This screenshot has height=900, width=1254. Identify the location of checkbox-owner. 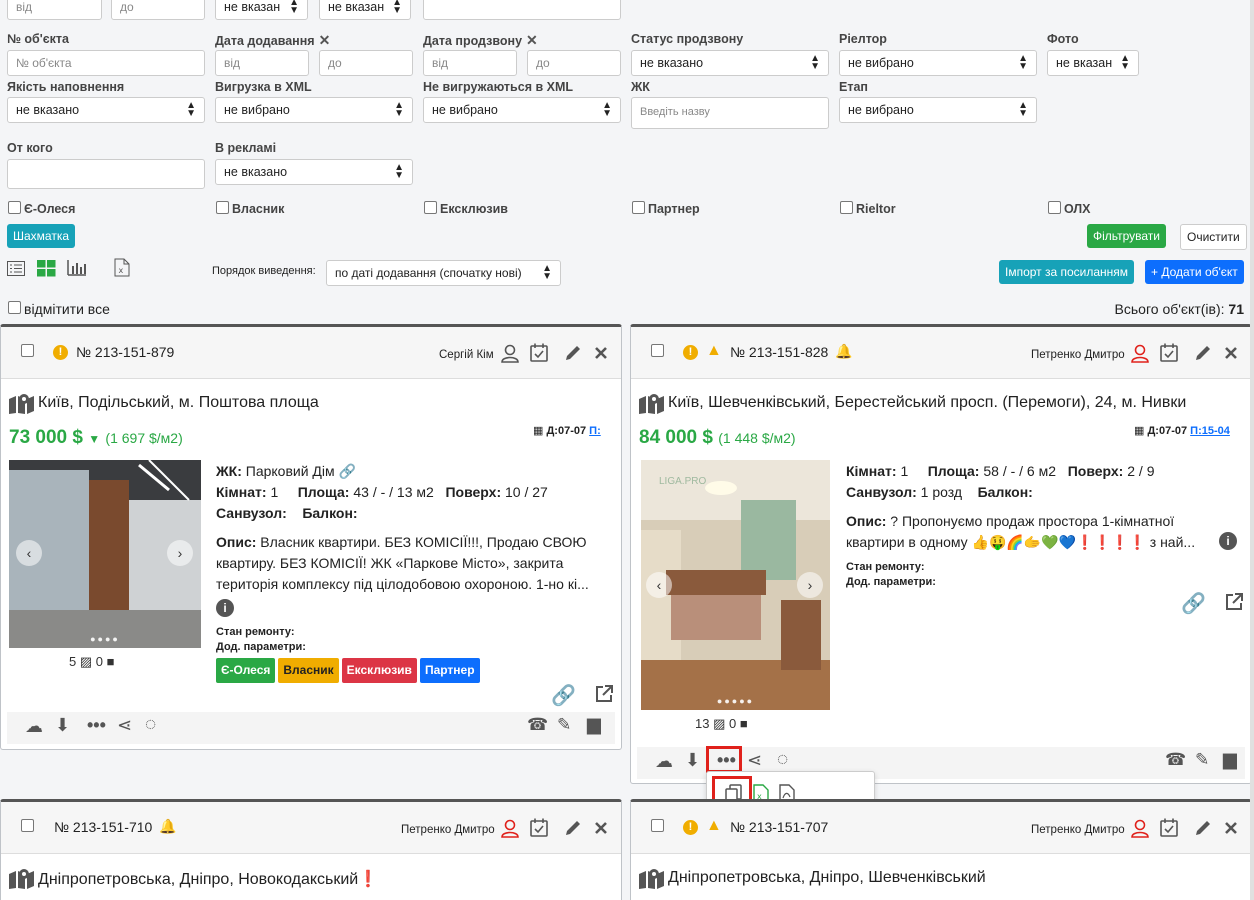
(222, 207).